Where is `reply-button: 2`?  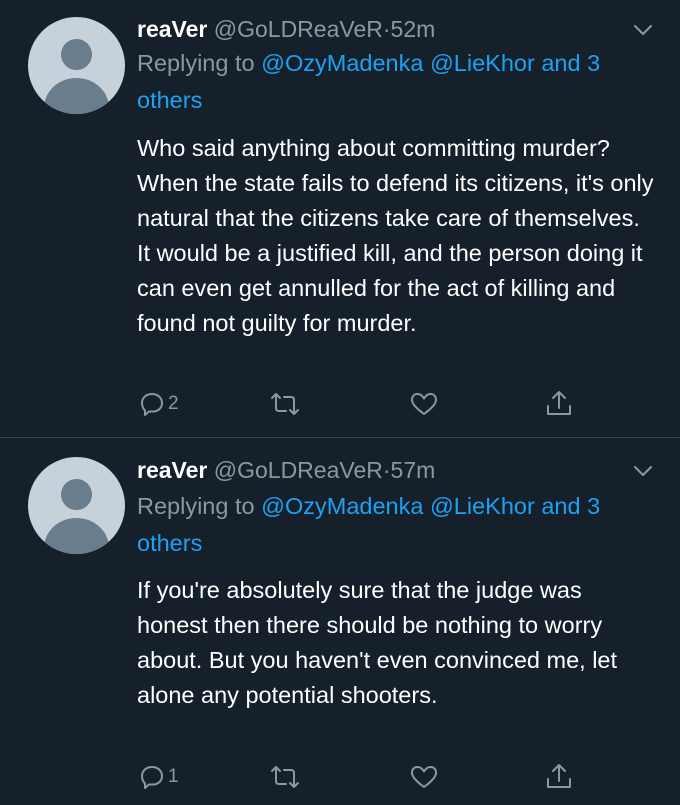
reply-button: 2 is located at coordinates (159, 404).